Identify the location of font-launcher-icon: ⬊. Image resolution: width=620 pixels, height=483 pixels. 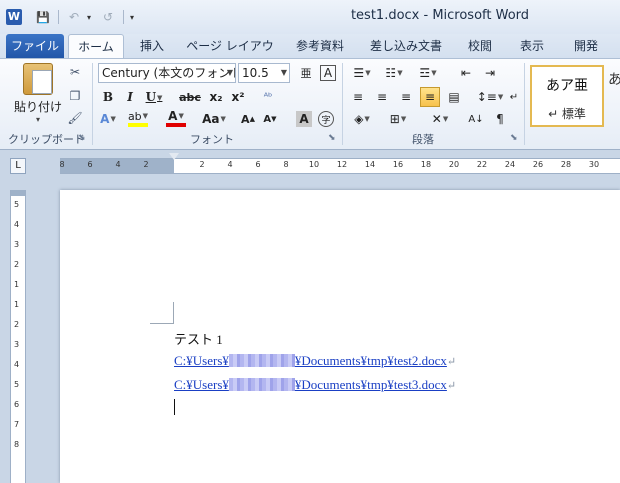
(332, 138).